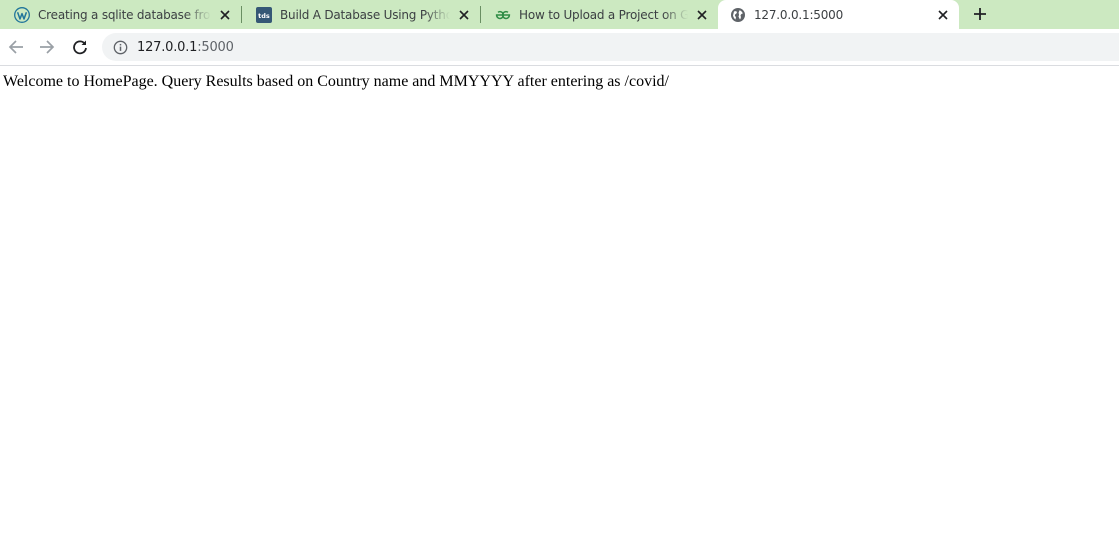 This screenshot has width=1119, height=536. I want to click on tab-localhost-active: 127.0.0.1:5000, so click(838, 14).